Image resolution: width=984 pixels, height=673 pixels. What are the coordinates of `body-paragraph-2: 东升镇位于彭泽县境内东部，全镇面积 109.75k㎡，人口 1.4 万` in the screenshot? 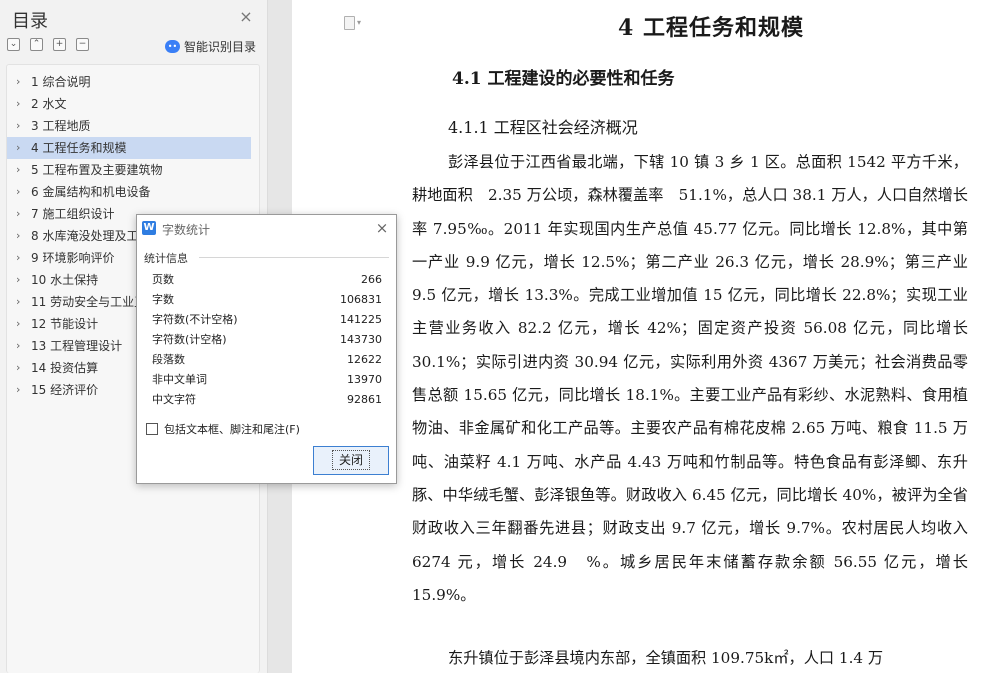 It's located at (666, 658).